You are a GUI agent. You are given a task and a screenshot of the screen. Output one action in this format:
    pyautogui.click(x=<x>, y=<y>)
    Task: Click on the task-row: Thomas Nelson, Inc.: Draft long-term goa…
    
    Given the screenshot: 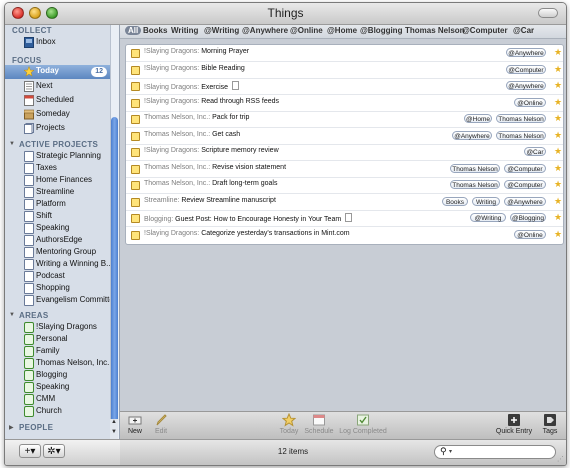 What is the action you would take?
    pyautogui.click(x=344, y=185)
    